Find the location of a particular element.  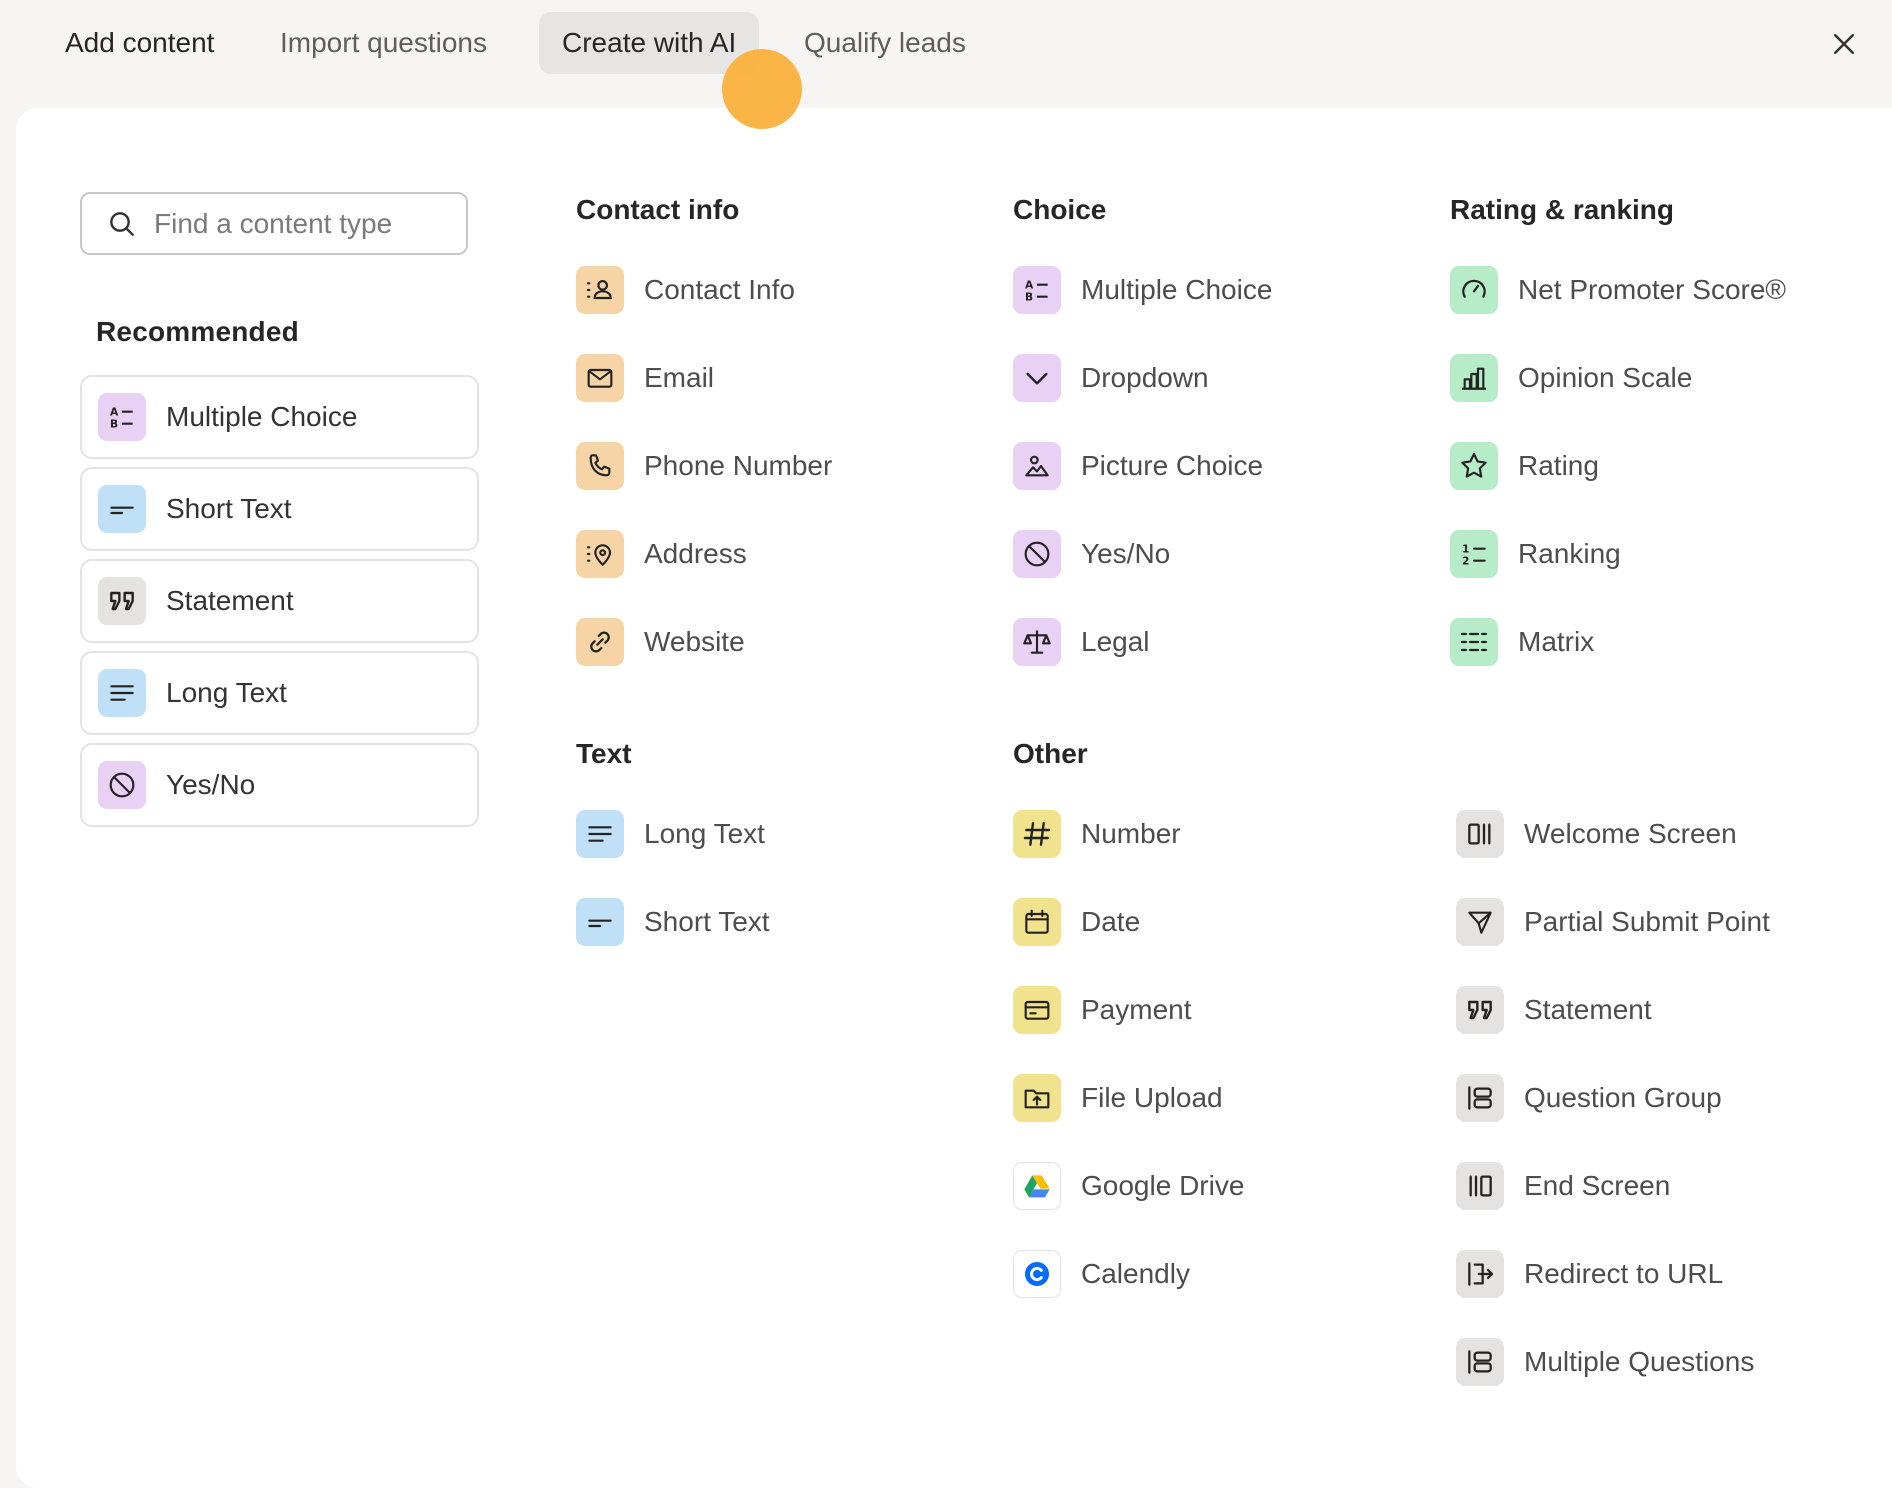

end-screen-icon is located at coordinates (1480, 1186).